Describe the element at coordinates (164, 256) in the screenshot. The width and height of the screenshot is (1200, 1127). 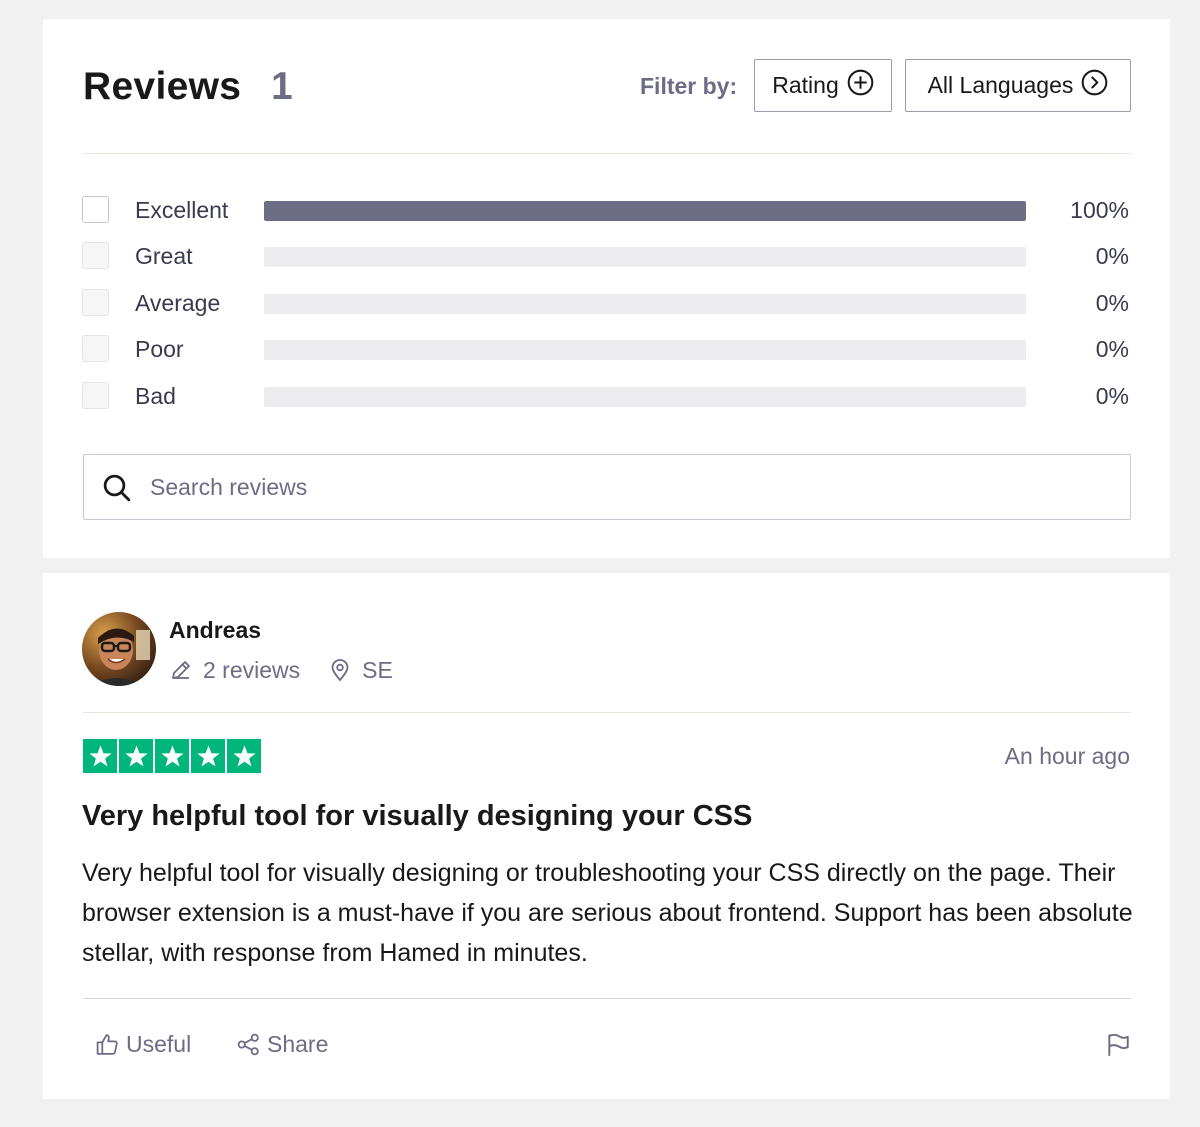
I see `rating-label: Great` at that location.